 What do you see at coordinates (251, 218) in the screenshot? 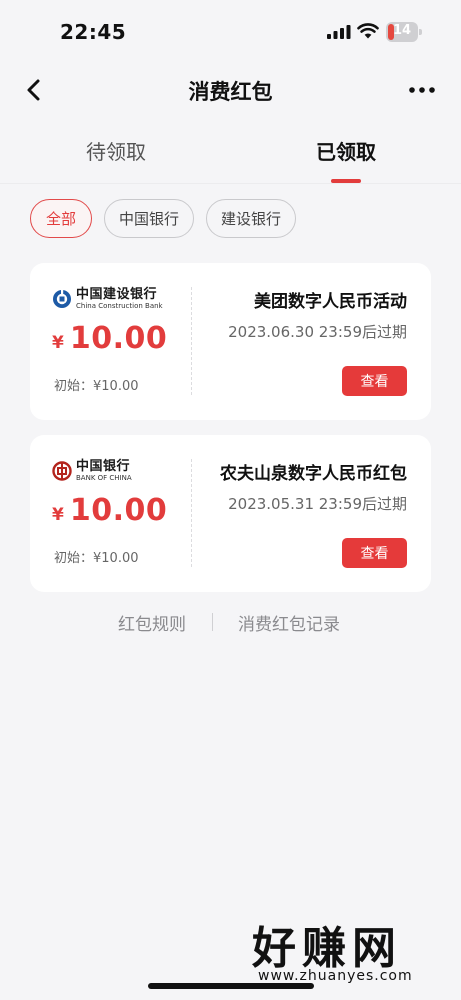
I see `filter-chip-ccb: 建设银行` at bounding box center [251, 218].